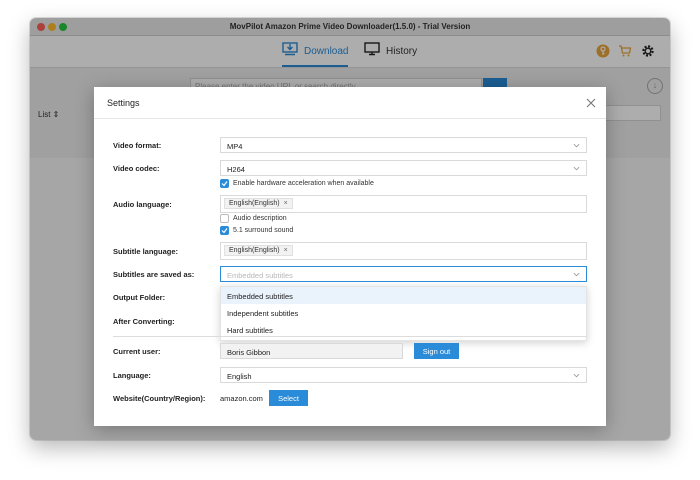 This screenshot has height=480, width=700. Describe the element at coordinates (254, 203) in the screenshot. I see `audio-language-tag-text: English(English)` at that location.